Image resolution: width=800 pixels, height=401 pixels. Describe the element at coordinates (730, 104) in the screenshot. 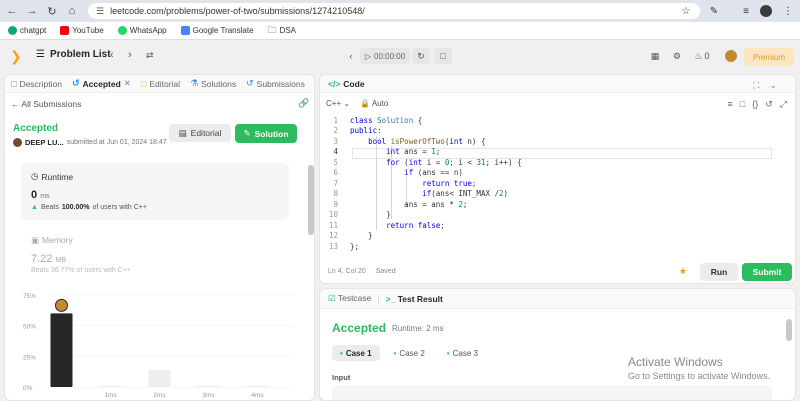

I see `format-icon: ≡` at that location.